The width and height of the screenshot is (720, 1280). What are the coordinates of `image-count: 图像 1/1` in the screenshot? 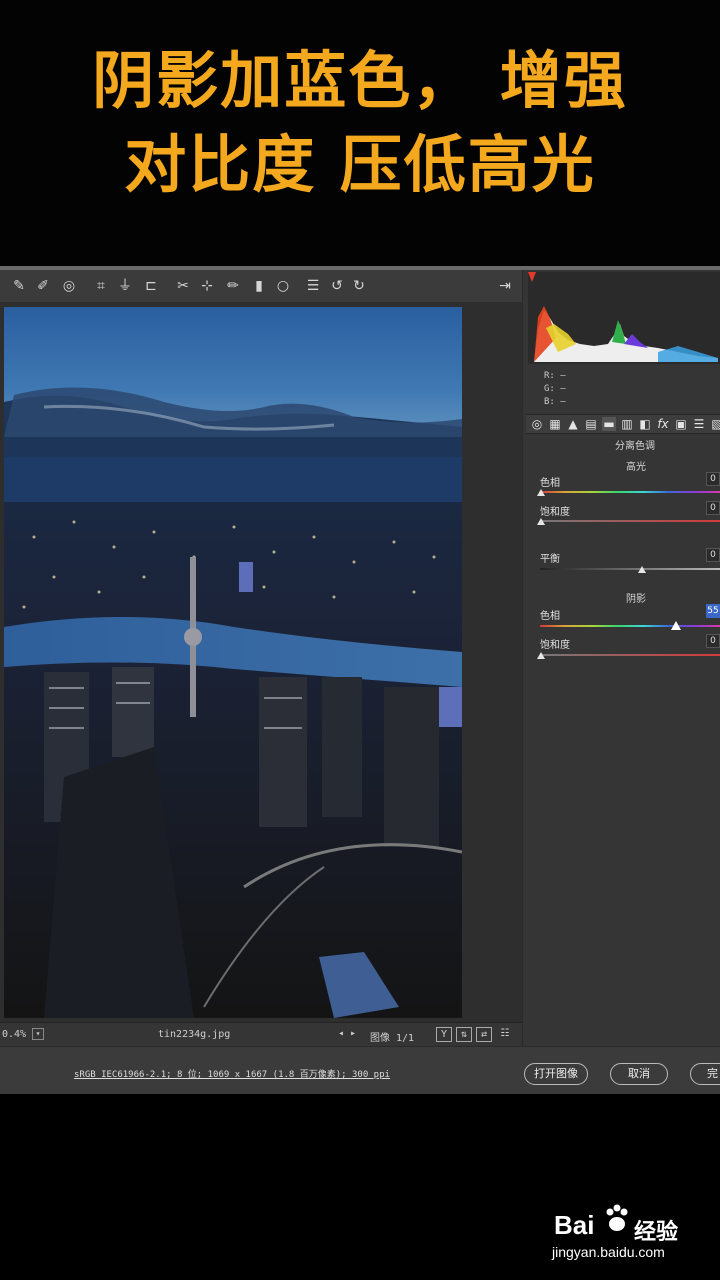 It's located at (392, 1038).